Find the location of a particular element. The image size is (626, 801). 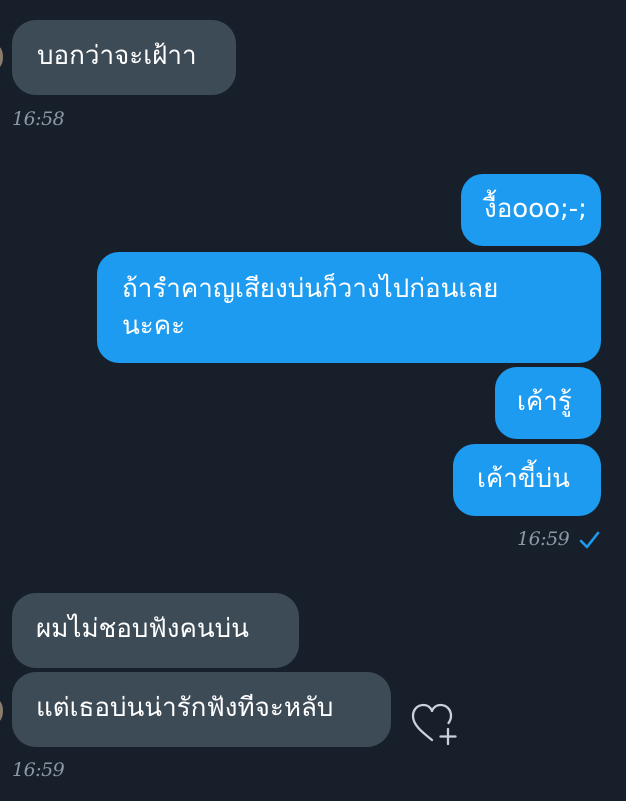

outgoing-message-bubble: งื้อooo;-; is located at coordinates (531, 210).